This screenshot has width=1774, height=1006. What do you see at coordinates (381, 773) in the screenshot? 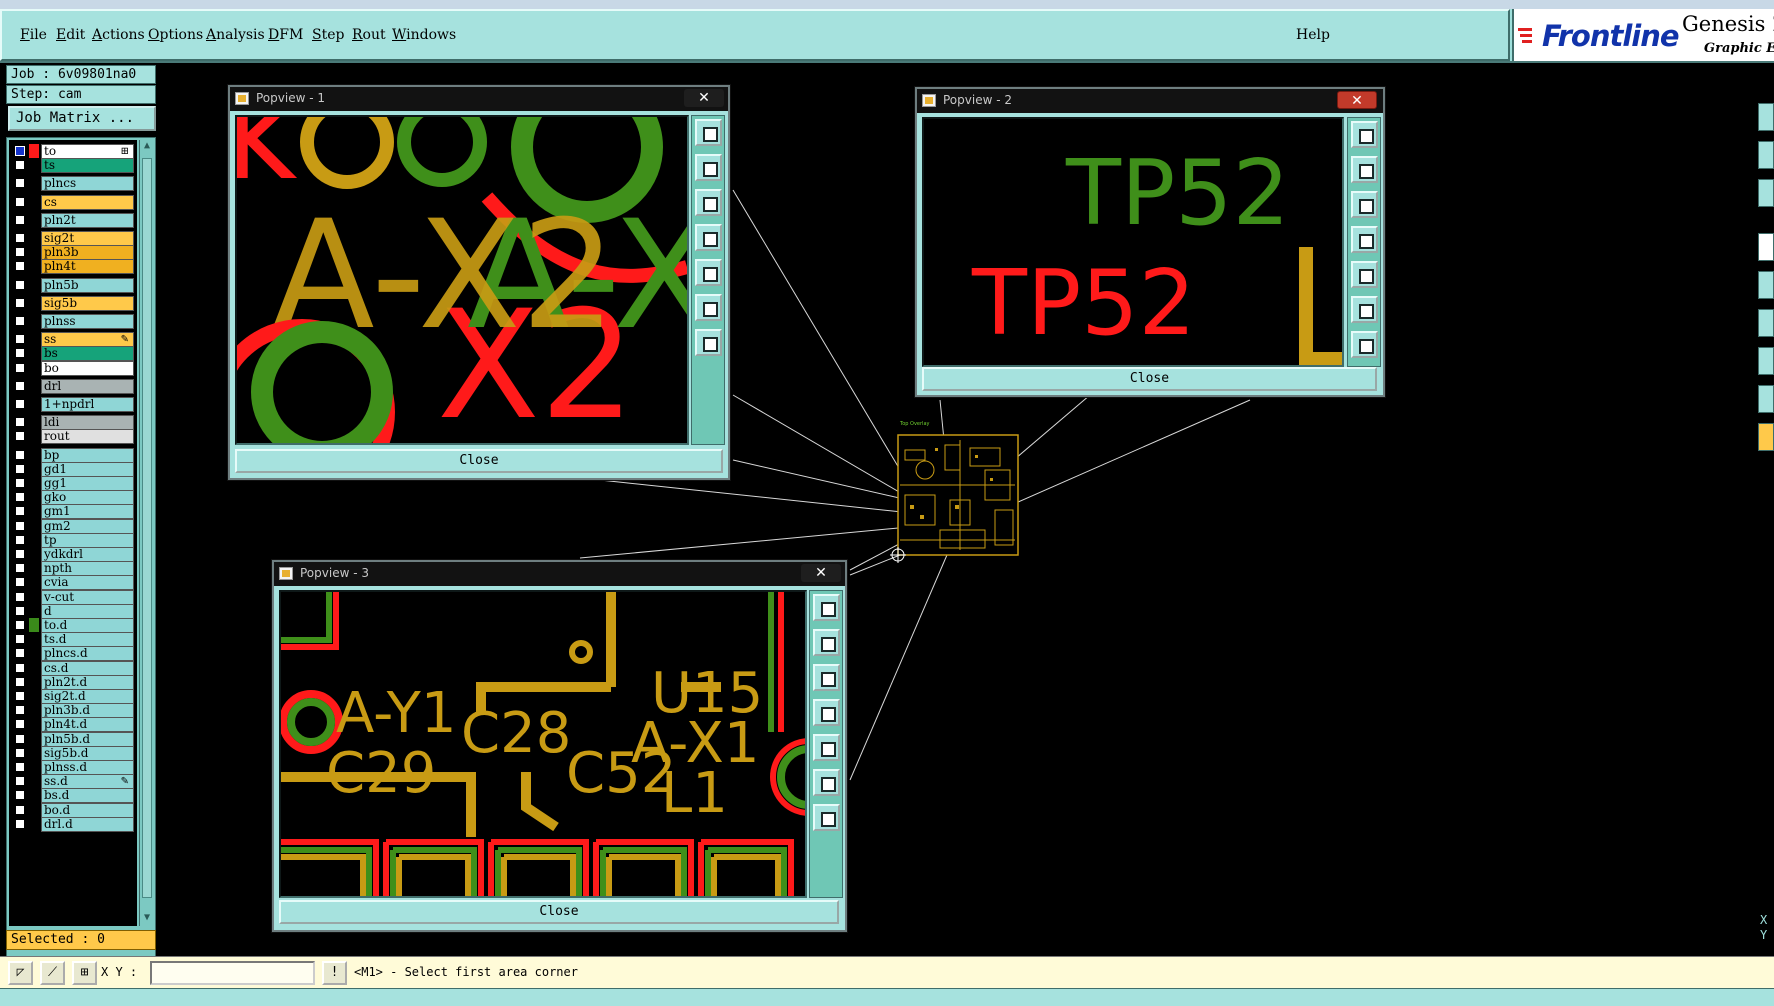
I see `svg-text: C29` at bounding box center [381, 773].